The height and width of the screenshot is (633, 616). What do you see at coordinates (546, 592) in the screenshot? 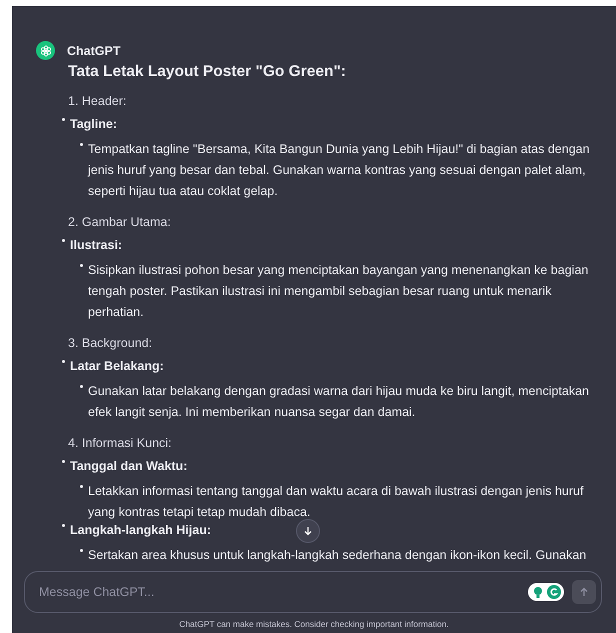
I see `extension-badge` at bounding box center [546, 592].